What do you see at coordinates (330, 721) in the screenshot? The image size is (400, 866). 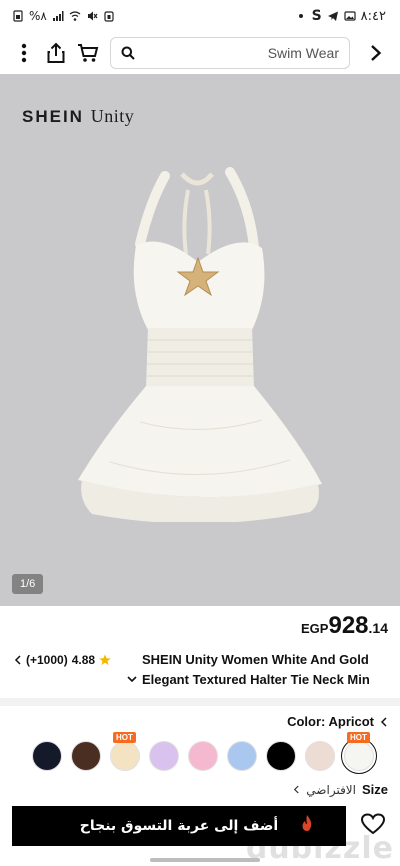 I see `color-label: Color: Apricot` at bounding box center [330, 721].